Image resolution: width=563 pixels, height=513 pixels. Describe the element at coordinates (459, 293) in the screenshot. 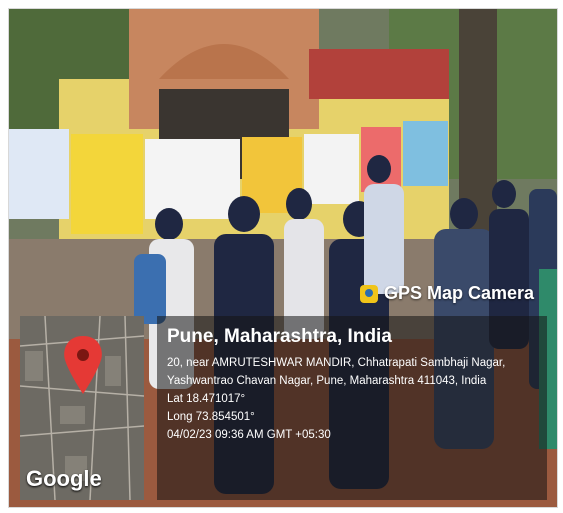

I see `app-name: GPS Map Camera` at that location.